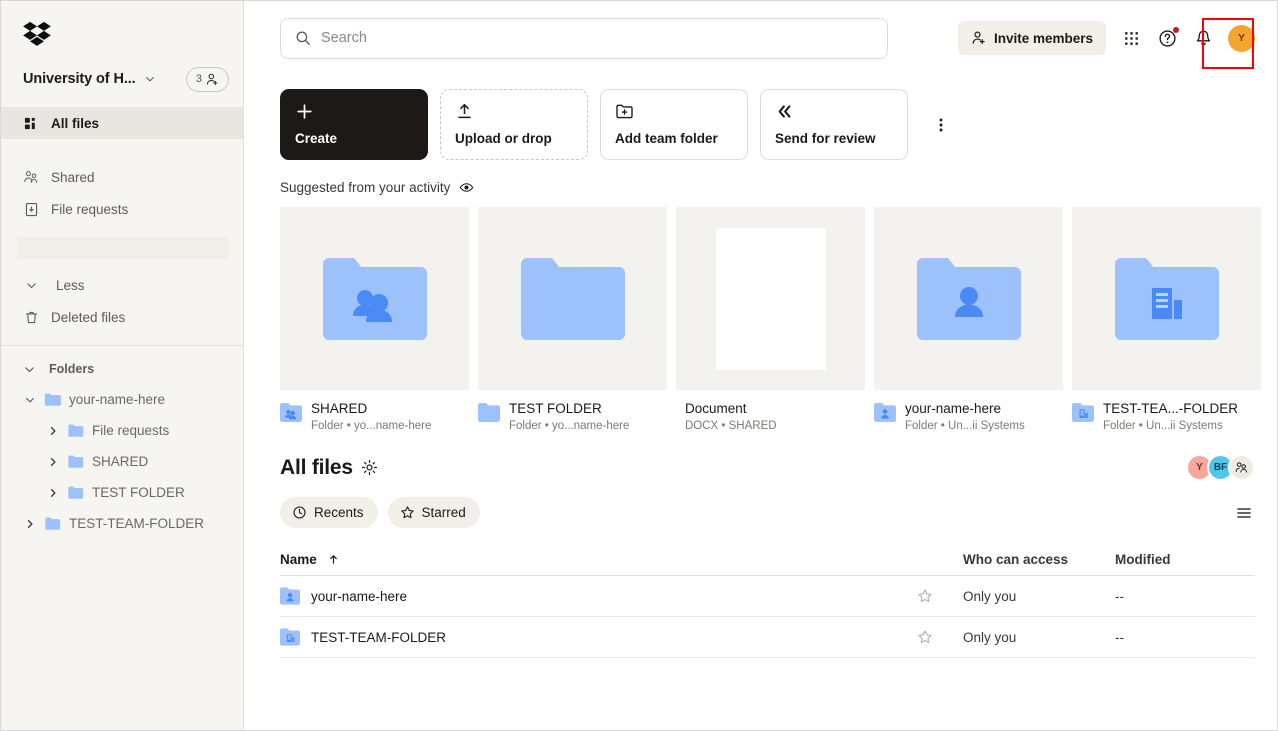 The width and height of the screenshot is (1278, 731). I want to click on apps-grid-button, so click(1131, 38).